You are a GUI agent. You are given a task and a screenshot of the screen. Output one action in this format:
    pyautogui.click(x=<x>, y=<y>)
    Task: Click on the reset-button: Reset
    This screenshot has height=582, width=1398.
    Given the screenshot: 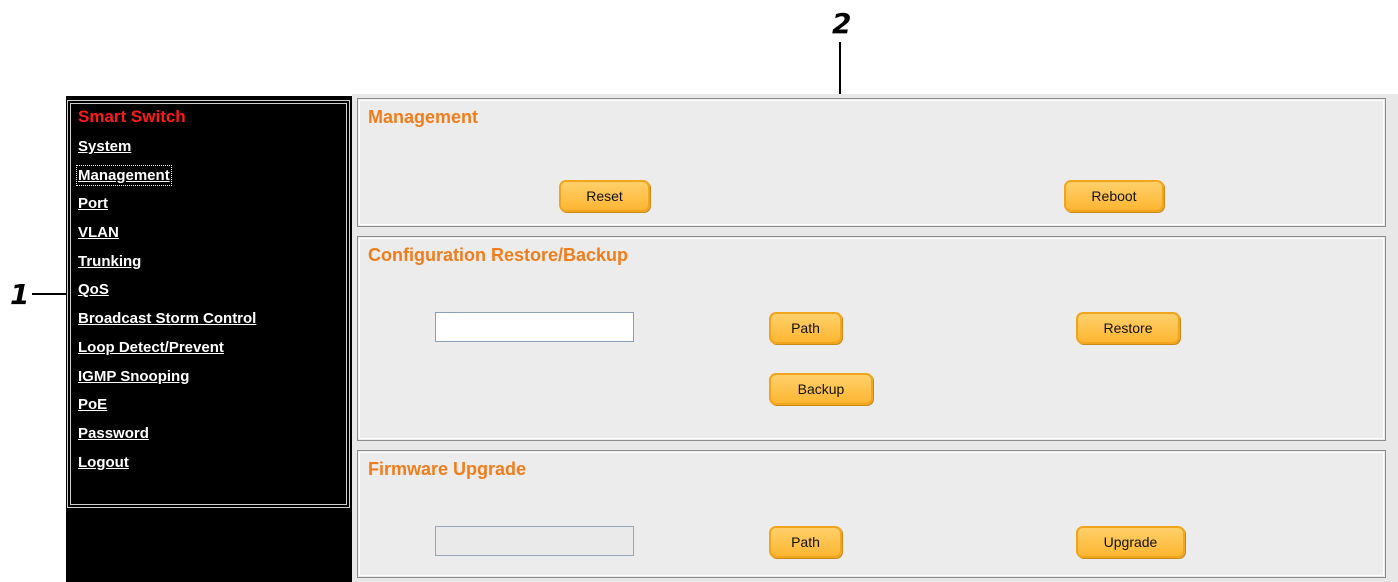 What is the action you would take?
    pyautogui.click(x=604, y=196)
    